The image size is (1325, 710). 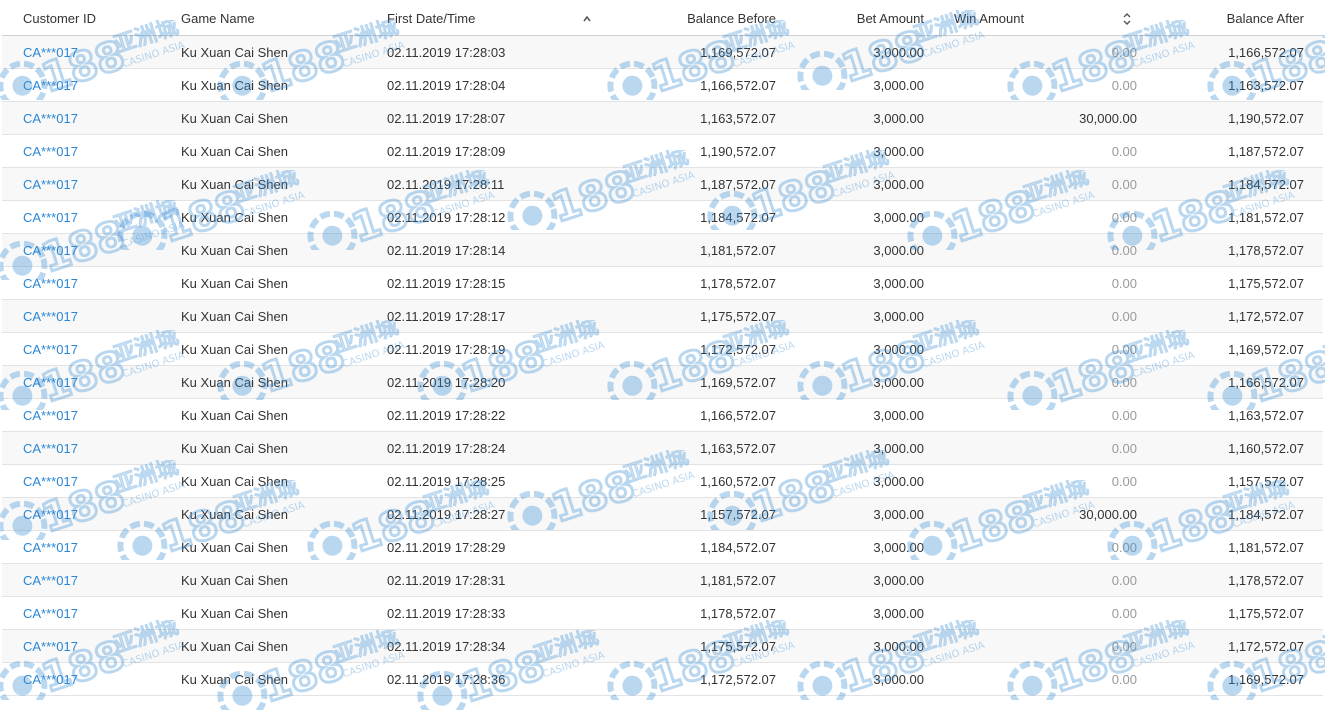 I want to click on sort-both-icon, so click(x=1127, y=18).